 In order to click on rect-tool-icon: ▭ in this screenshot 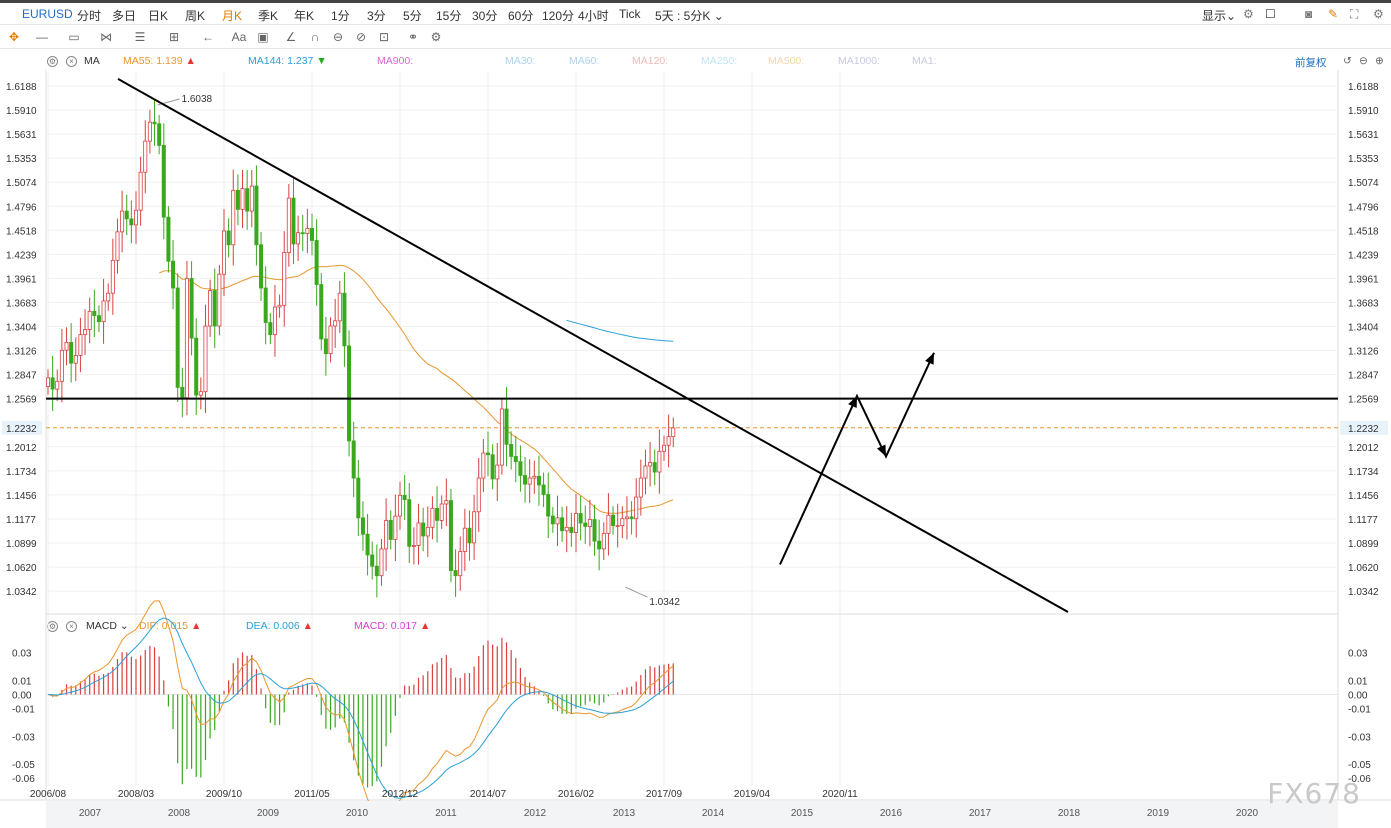, I will do `click(74, 37)`.